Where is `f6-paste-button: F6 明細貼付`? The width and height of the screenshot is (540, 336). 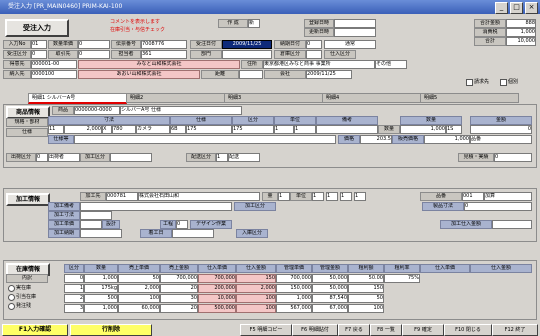 f6-paste-button: F6 明細貼付 is located at coordinates (315, 330).